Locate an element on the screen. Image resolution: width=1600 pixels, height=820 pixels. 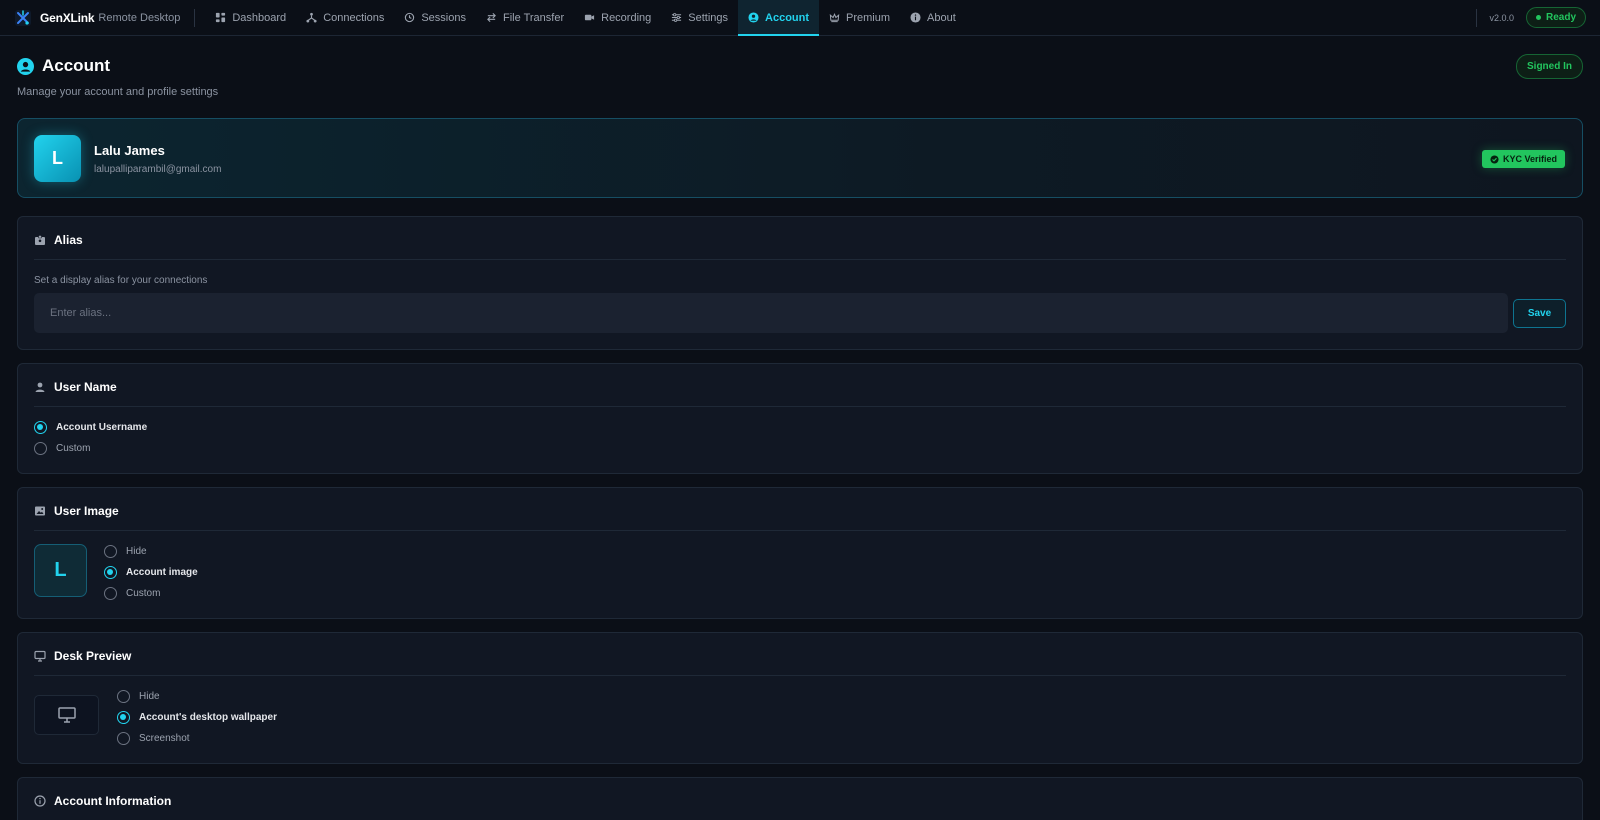
tab-label: Settings is located at coordinates (708, 17).